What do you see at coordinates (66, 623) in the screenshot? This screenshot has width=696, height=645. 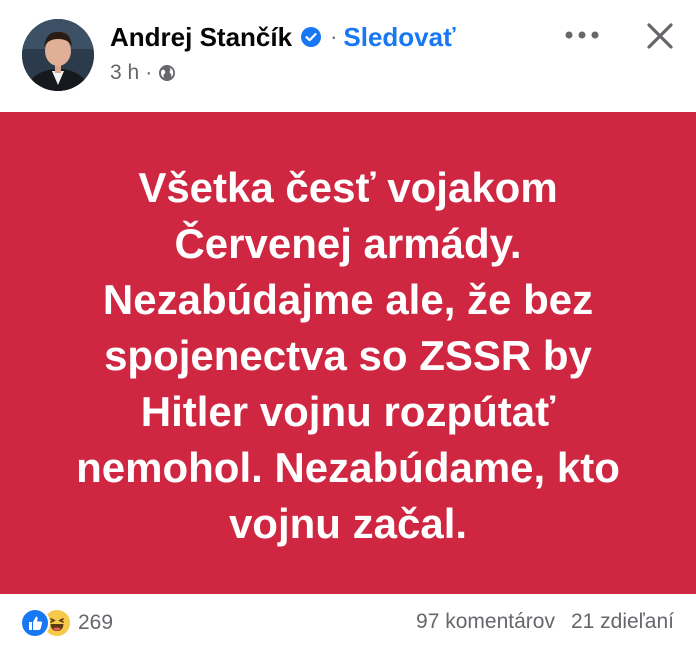 I see `reactions-summary: 269` at bounding box center [66, 623].